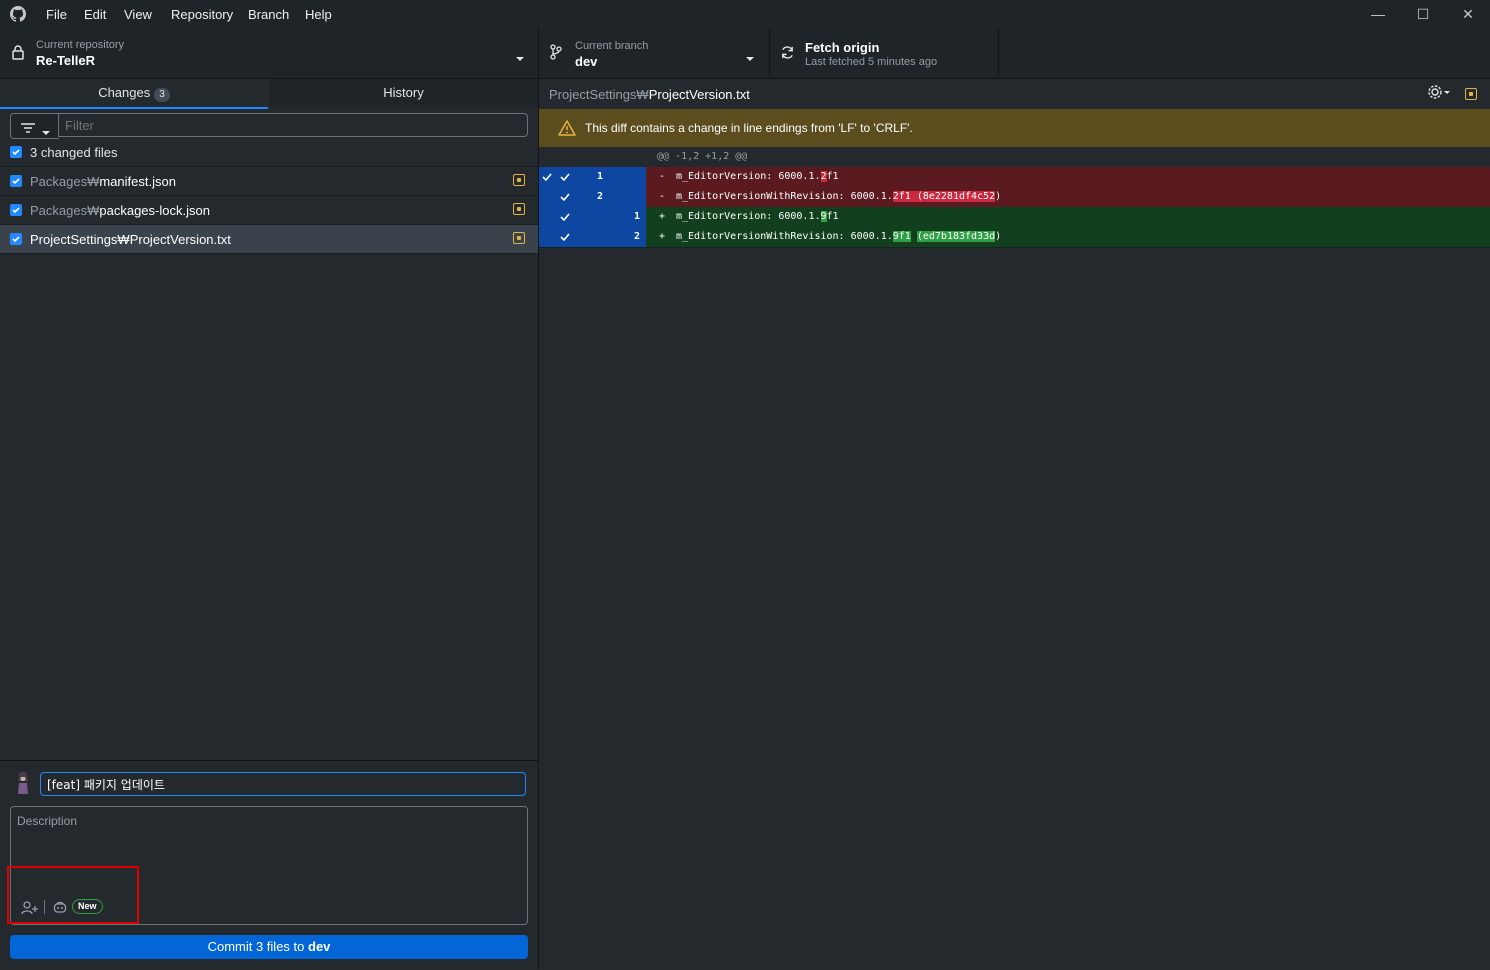  Describe the element at coordinates (65, 60) in the screenshot. I see `repo-name: Re-TelleR` at that location.